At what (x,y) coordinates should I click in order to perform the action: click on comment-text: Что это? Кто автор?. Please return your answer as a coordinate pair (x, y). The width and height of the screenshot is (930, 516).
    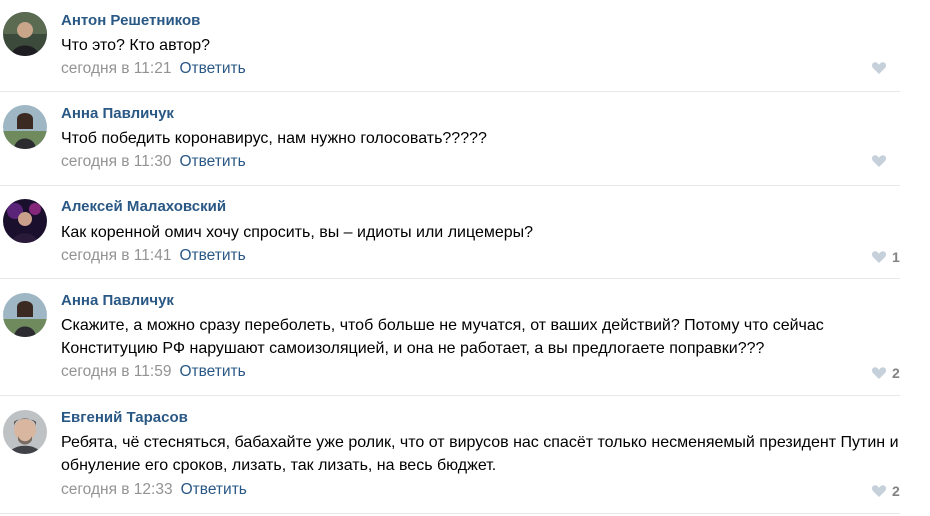
    Looking at the image, I should click on (136, 45).